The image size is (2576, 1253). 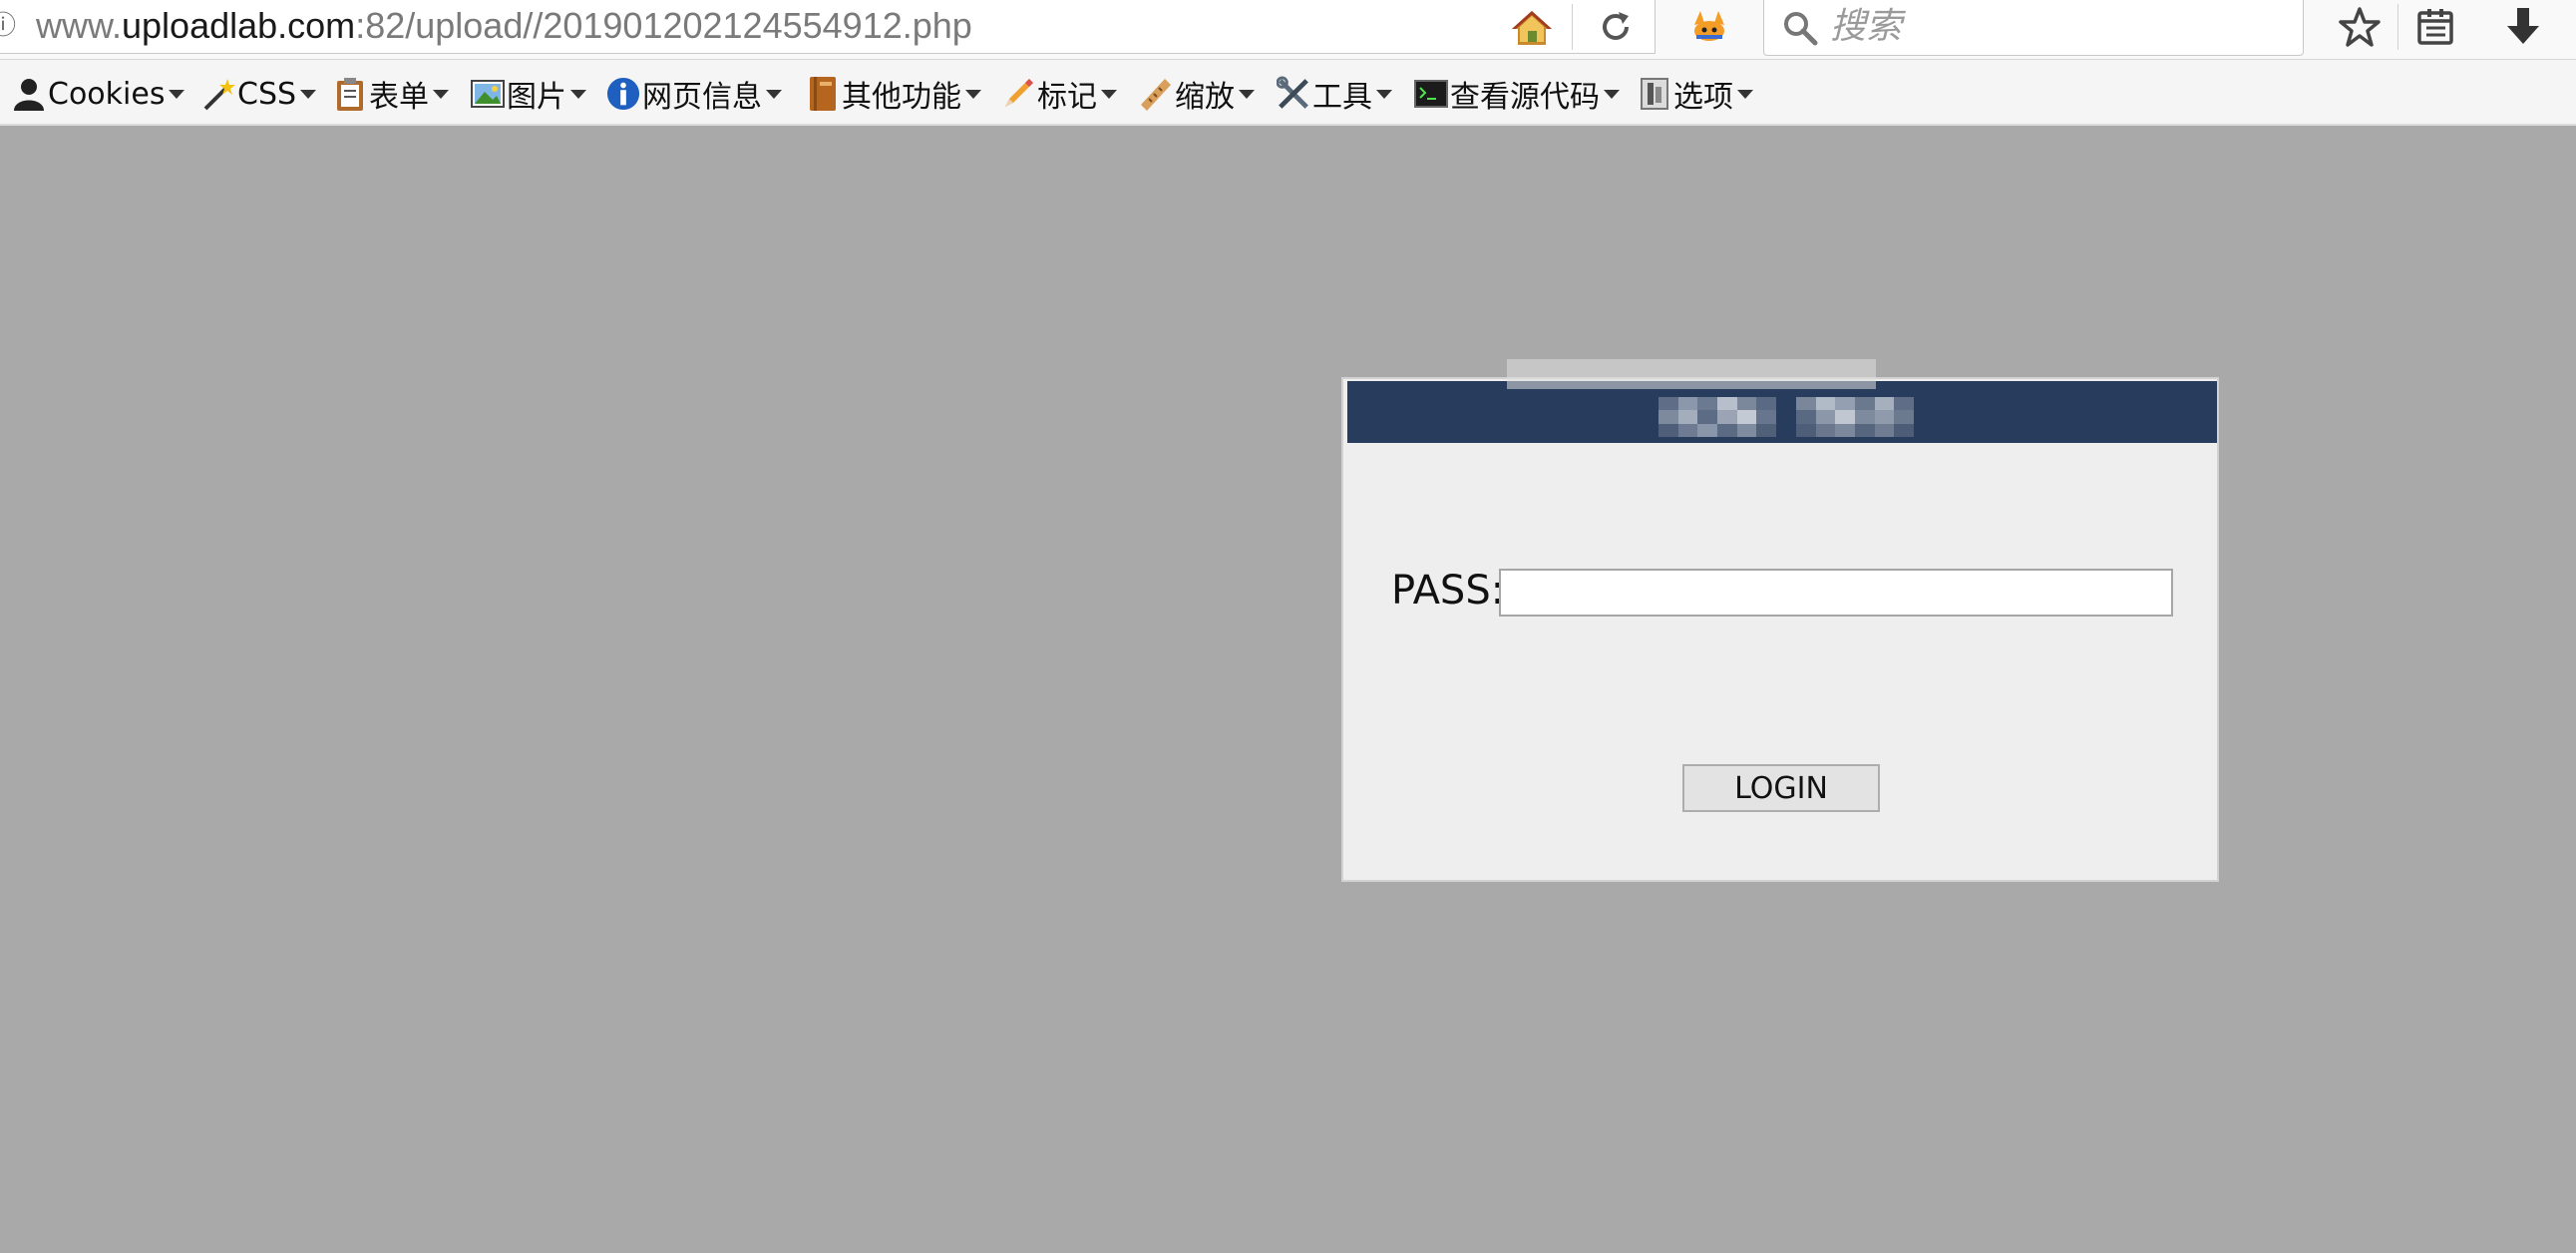 I want to click on download-icon, so click(x=2523, y=27).